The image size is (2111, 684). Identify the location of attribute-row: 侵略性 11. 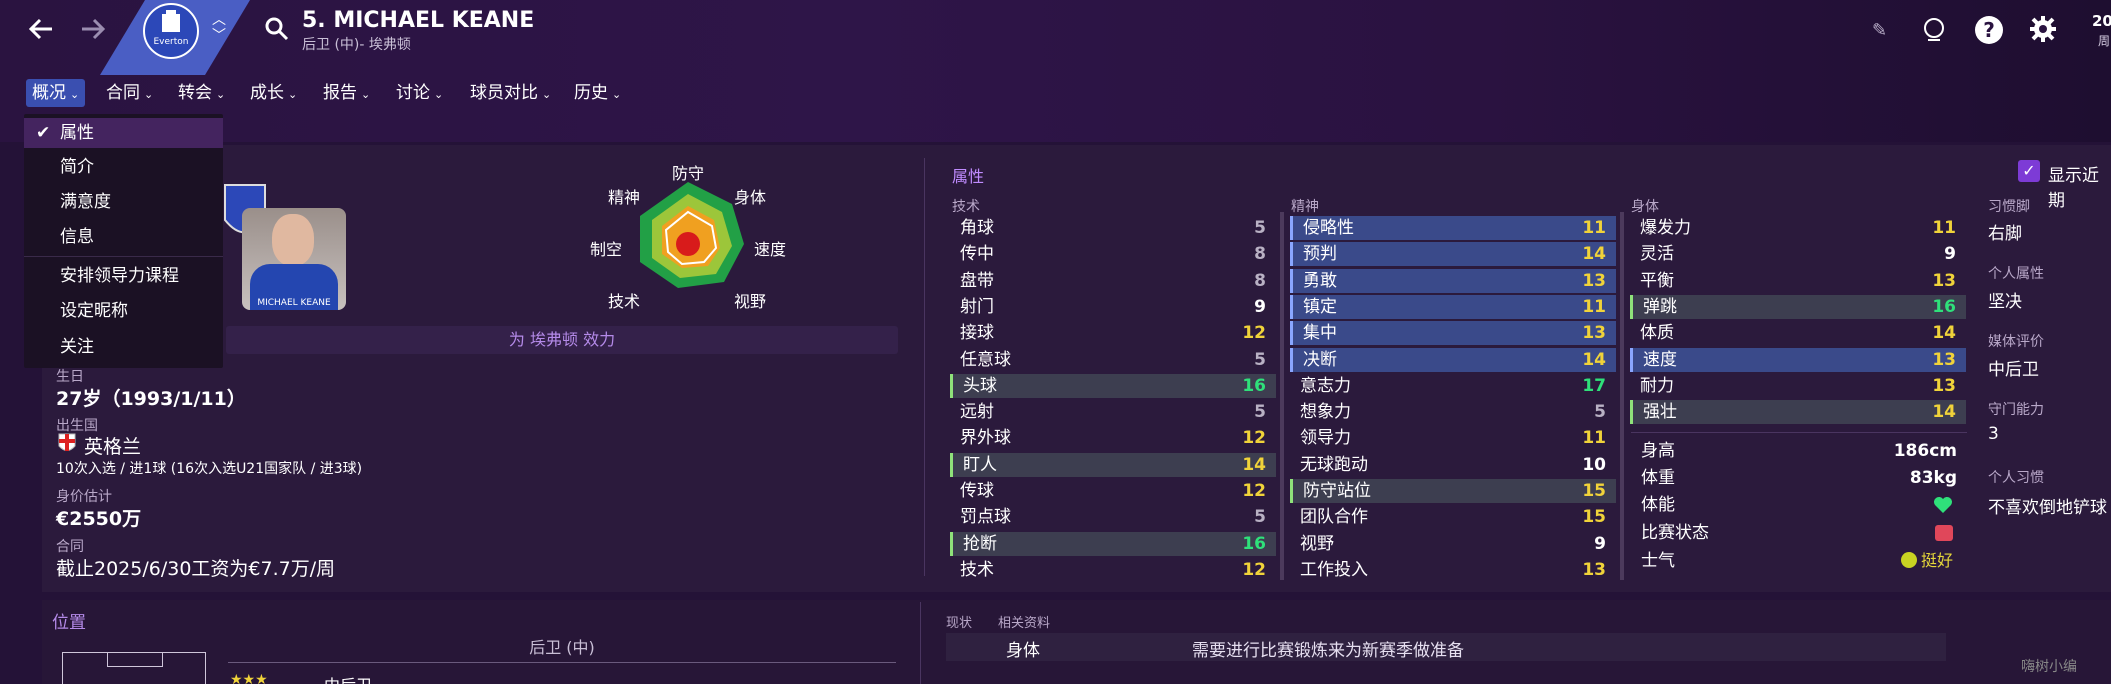
(1453, 228).